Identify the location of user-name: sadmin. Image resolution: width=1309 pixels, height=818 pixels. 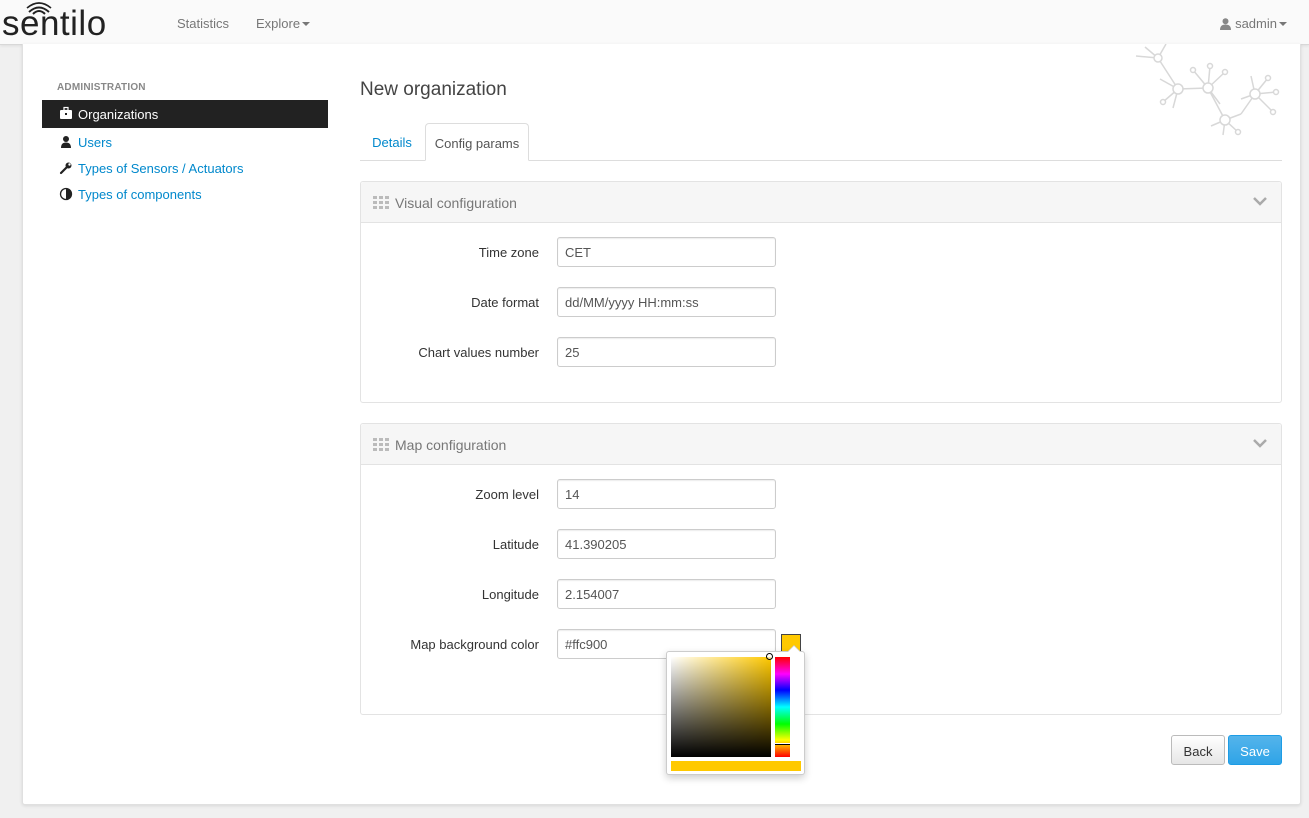
(1256, 23).